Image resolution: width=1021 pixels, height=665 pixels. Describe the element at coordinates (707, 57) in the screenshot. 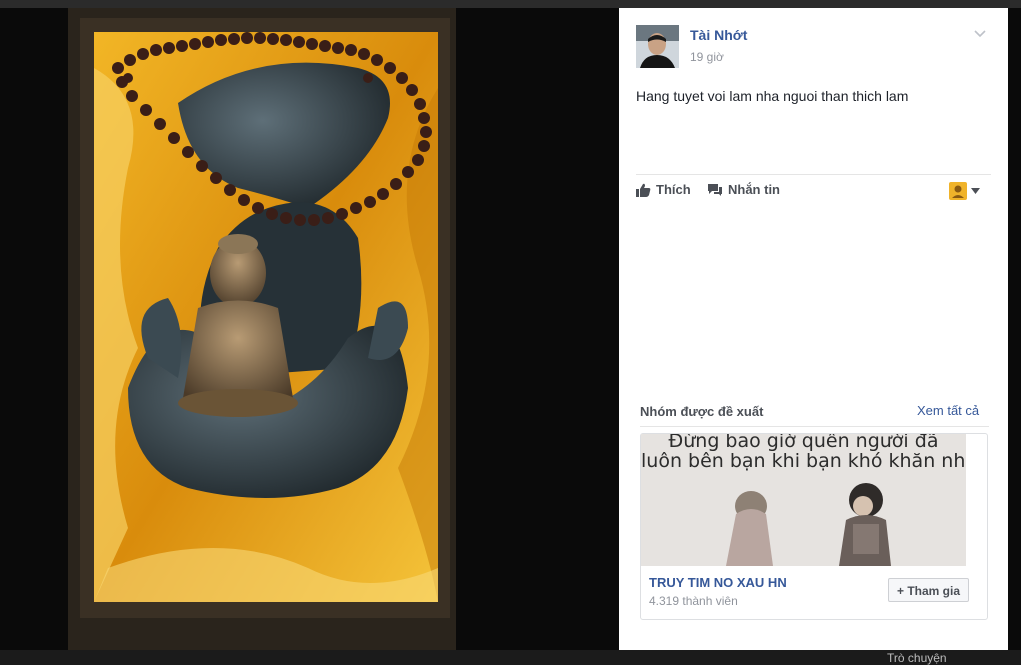

I see `post-timestamp: 19 giờ` at that location.